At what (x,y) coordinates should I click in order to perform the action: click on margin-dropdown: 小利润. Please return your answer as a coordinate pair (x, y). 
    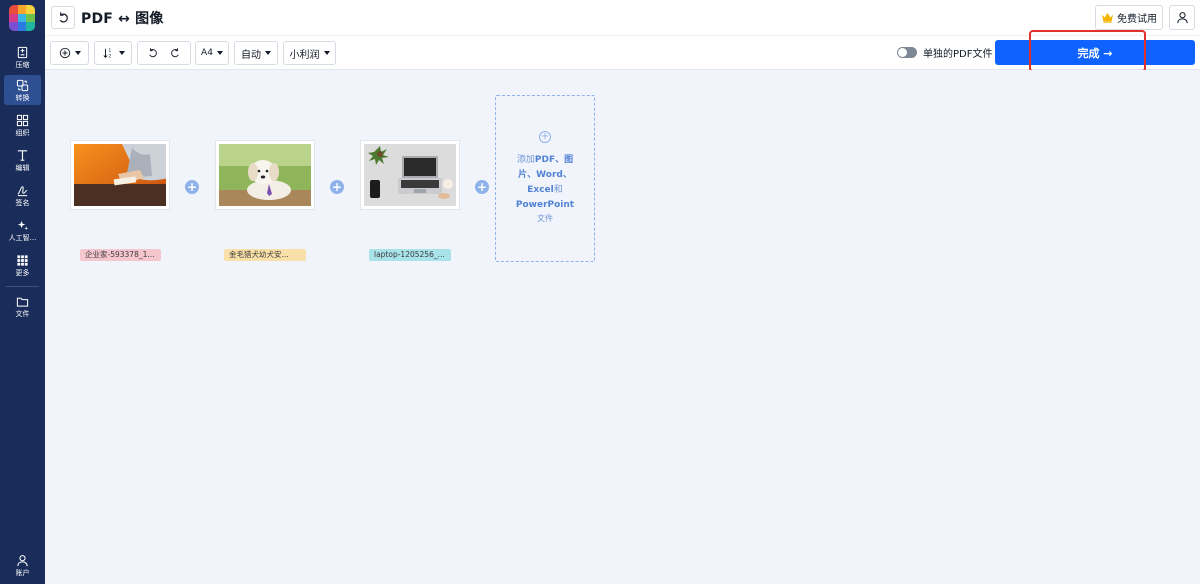
    Looking at the image, I should click on (309, 53).